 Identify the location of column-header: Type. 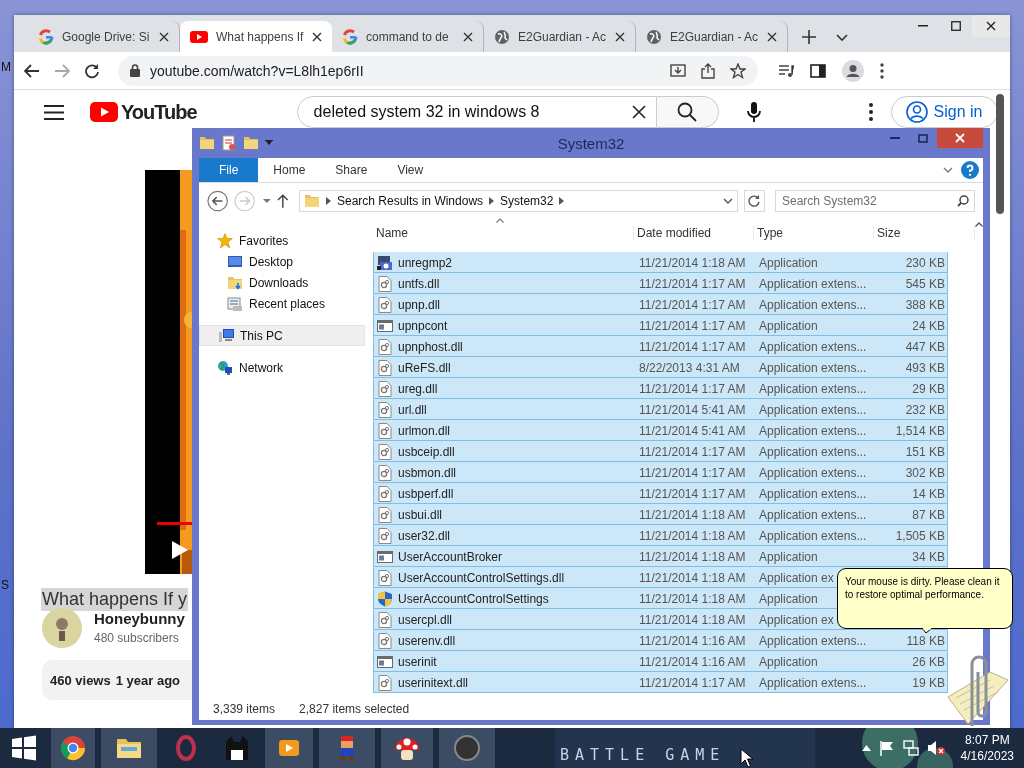
(814, 233).